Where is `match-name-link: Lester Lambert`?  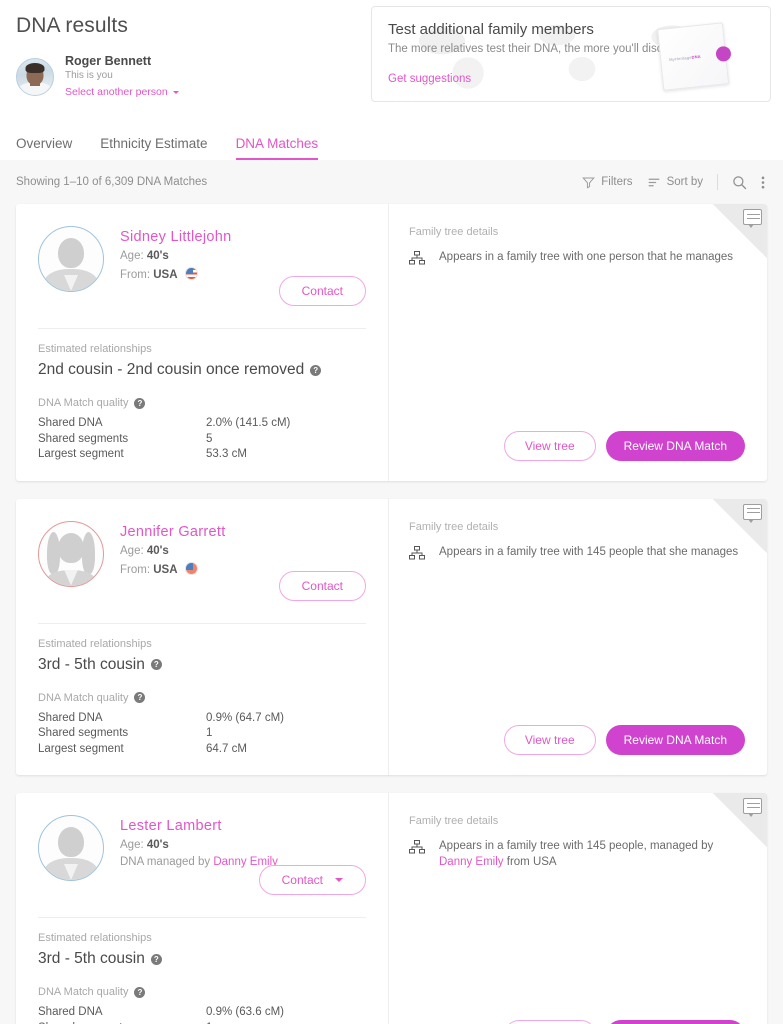 match-name-link: Lester Lambert is located at coordinates (199, 826).